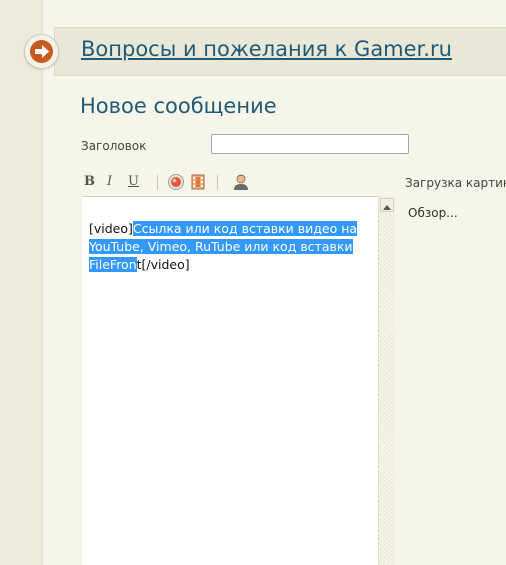  What do you see at coordinates (176, 183) in the screenshot?
I see `image-insert-icon` at bounding box center [176, 183].